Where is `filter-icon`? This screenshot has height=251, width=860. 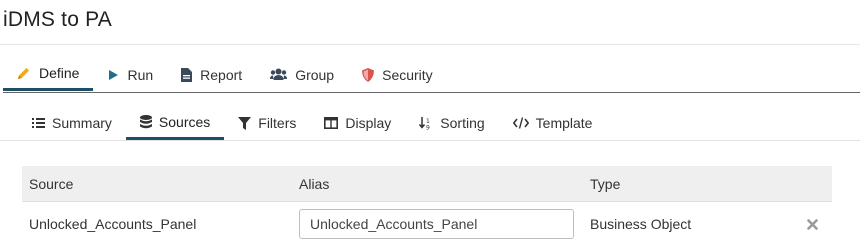 filter-icon is located at coordinates (245, 123).